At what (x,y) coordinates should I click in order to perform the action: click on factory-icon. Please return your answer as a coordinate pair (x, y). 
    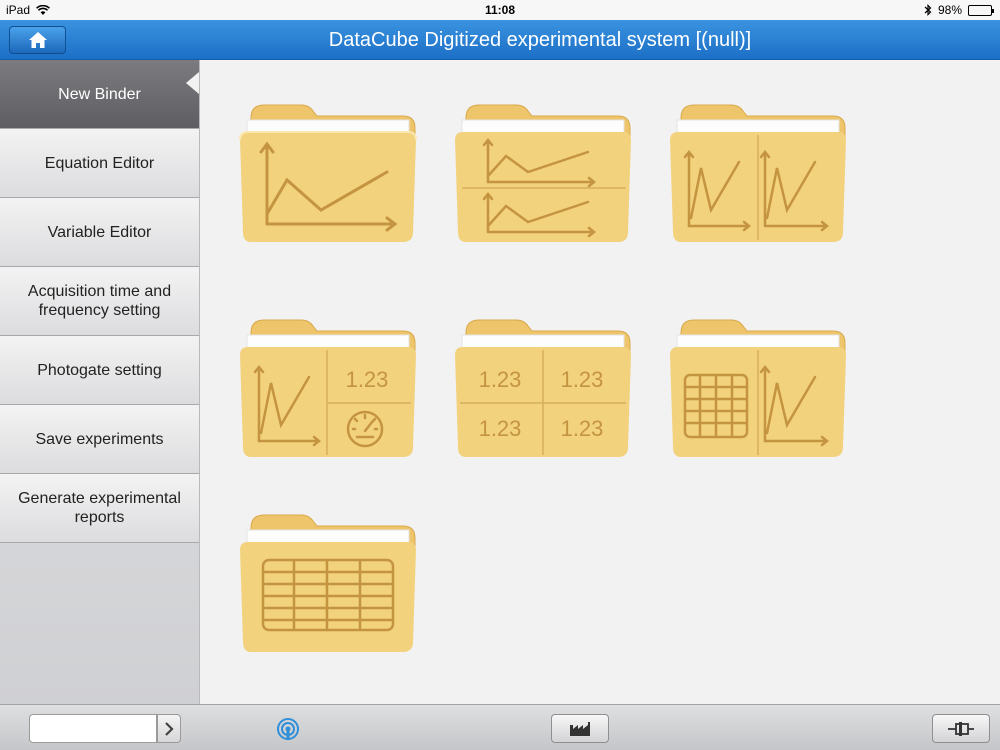
    Looking at the image, I should click on (580, 728).